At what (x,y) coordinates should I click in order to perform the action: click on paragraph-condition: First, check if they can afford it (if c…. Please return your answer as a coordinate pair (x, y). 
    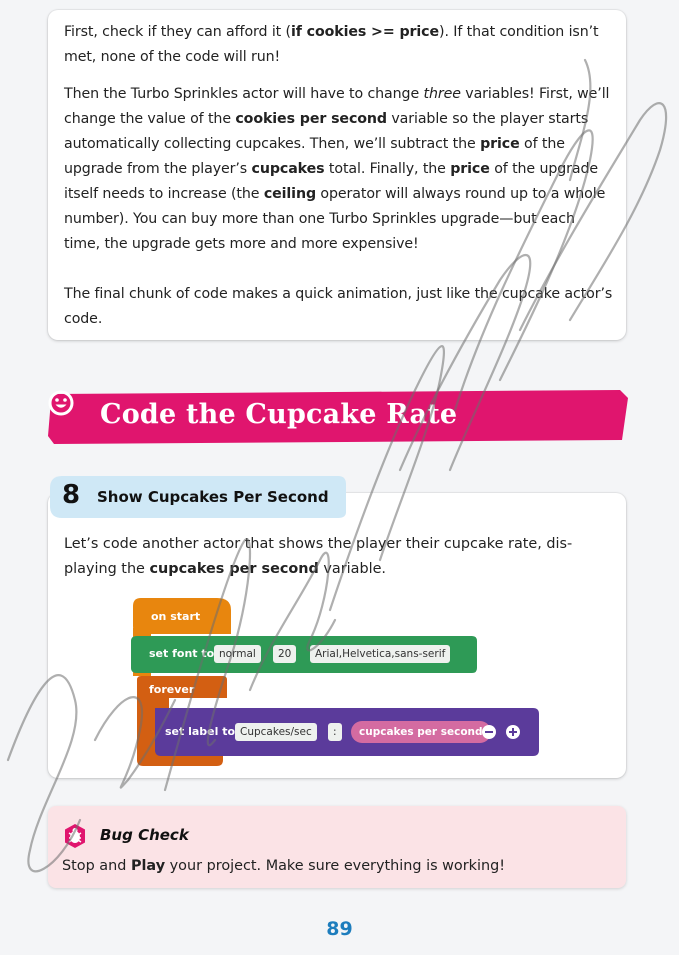
    Looking at the image, I should click on (331, 44).